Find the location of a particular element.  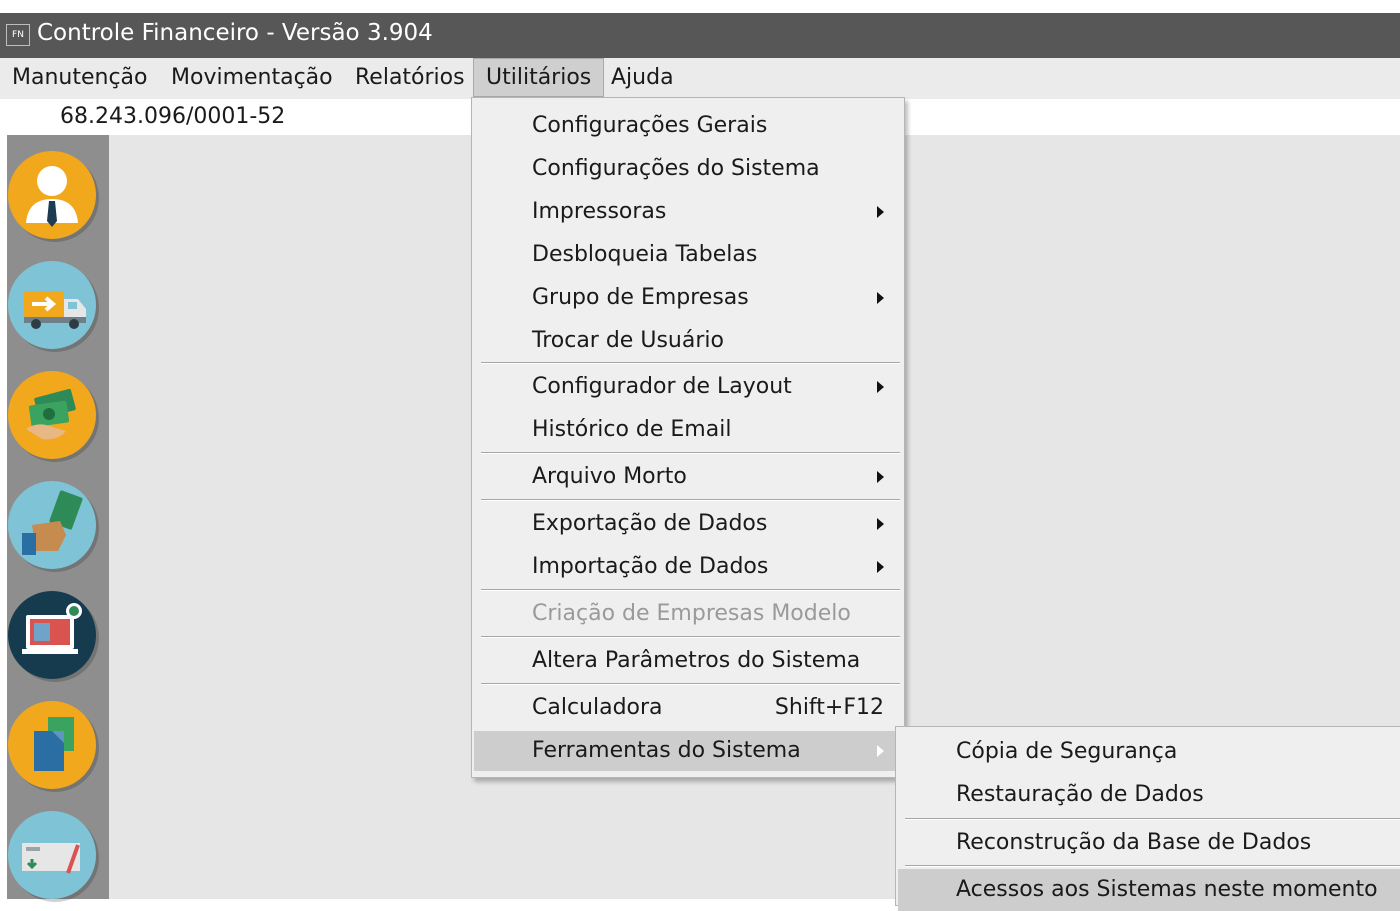

menu-item-configuracoes-gerais: Configurações Gerais is located at coordinates (688, 126).